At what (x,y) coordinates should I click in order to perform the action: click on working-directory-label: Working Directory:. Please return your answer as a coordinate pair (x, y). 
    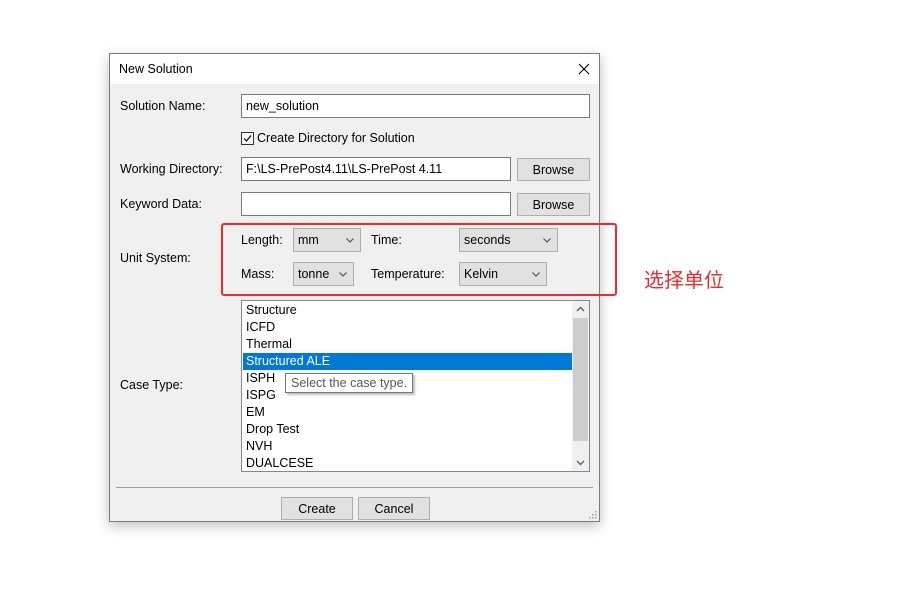
    Looking at the image, I should click on (171, 169).